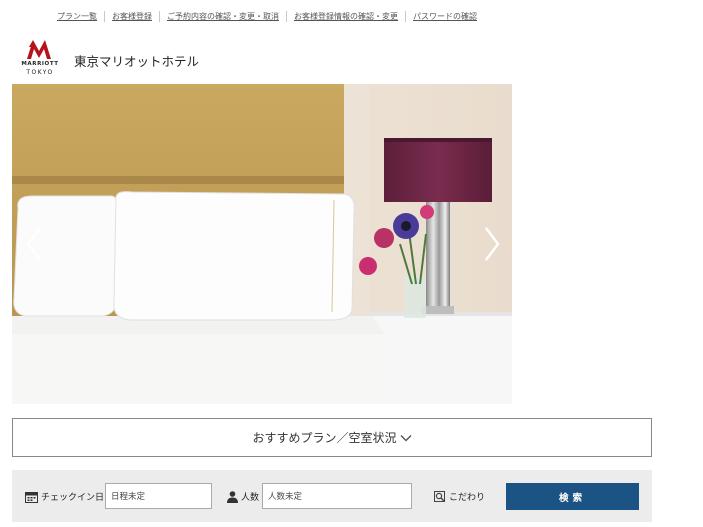 The image size is (703, 527). What do you see at coordinates (40, 64) in the screenshot?
I see `logo-brand-text: MARRIOTT` at bounding box center [40, 64].